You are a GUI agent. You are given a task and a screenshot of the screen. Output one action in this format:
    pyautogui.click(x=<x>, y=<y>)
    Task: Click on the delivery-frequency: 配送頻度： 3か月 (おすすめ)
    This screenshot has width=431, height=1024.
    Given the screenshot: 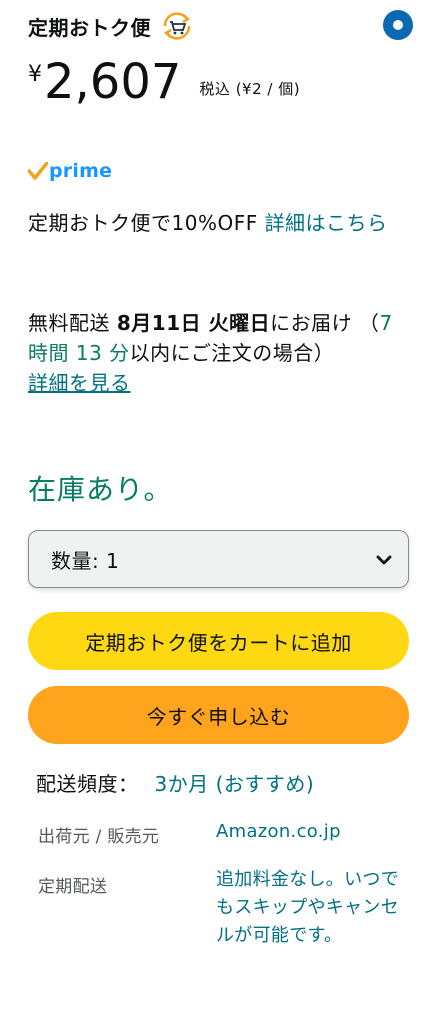 What is the action you would take?
    pyautogui.click(x=175, y=782)
    